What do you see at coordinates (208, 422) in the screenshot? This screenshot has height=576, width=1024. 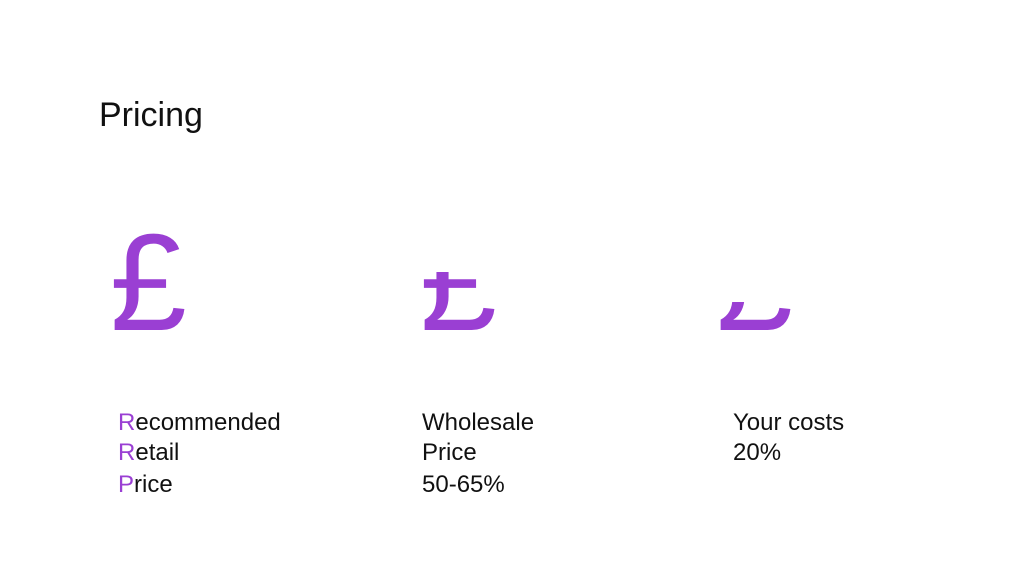 I see `rrp-line-rest: ecommended` at bounding box center [208, 422].